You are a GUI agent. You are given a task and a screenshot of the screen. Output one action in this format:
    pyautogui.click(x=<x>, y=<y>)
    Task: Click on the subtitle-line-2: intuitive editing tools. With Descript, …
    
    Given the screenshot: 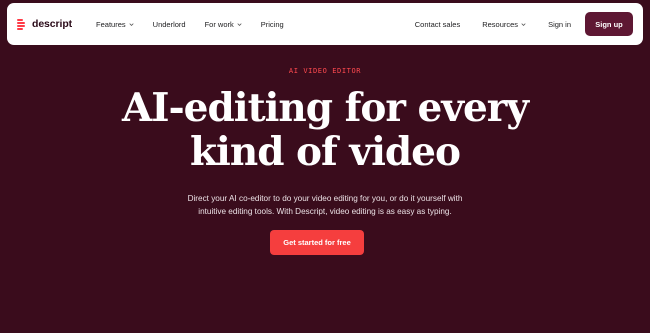 What is the action you would take?
    pyautogui.click(x=325, y=211)
    